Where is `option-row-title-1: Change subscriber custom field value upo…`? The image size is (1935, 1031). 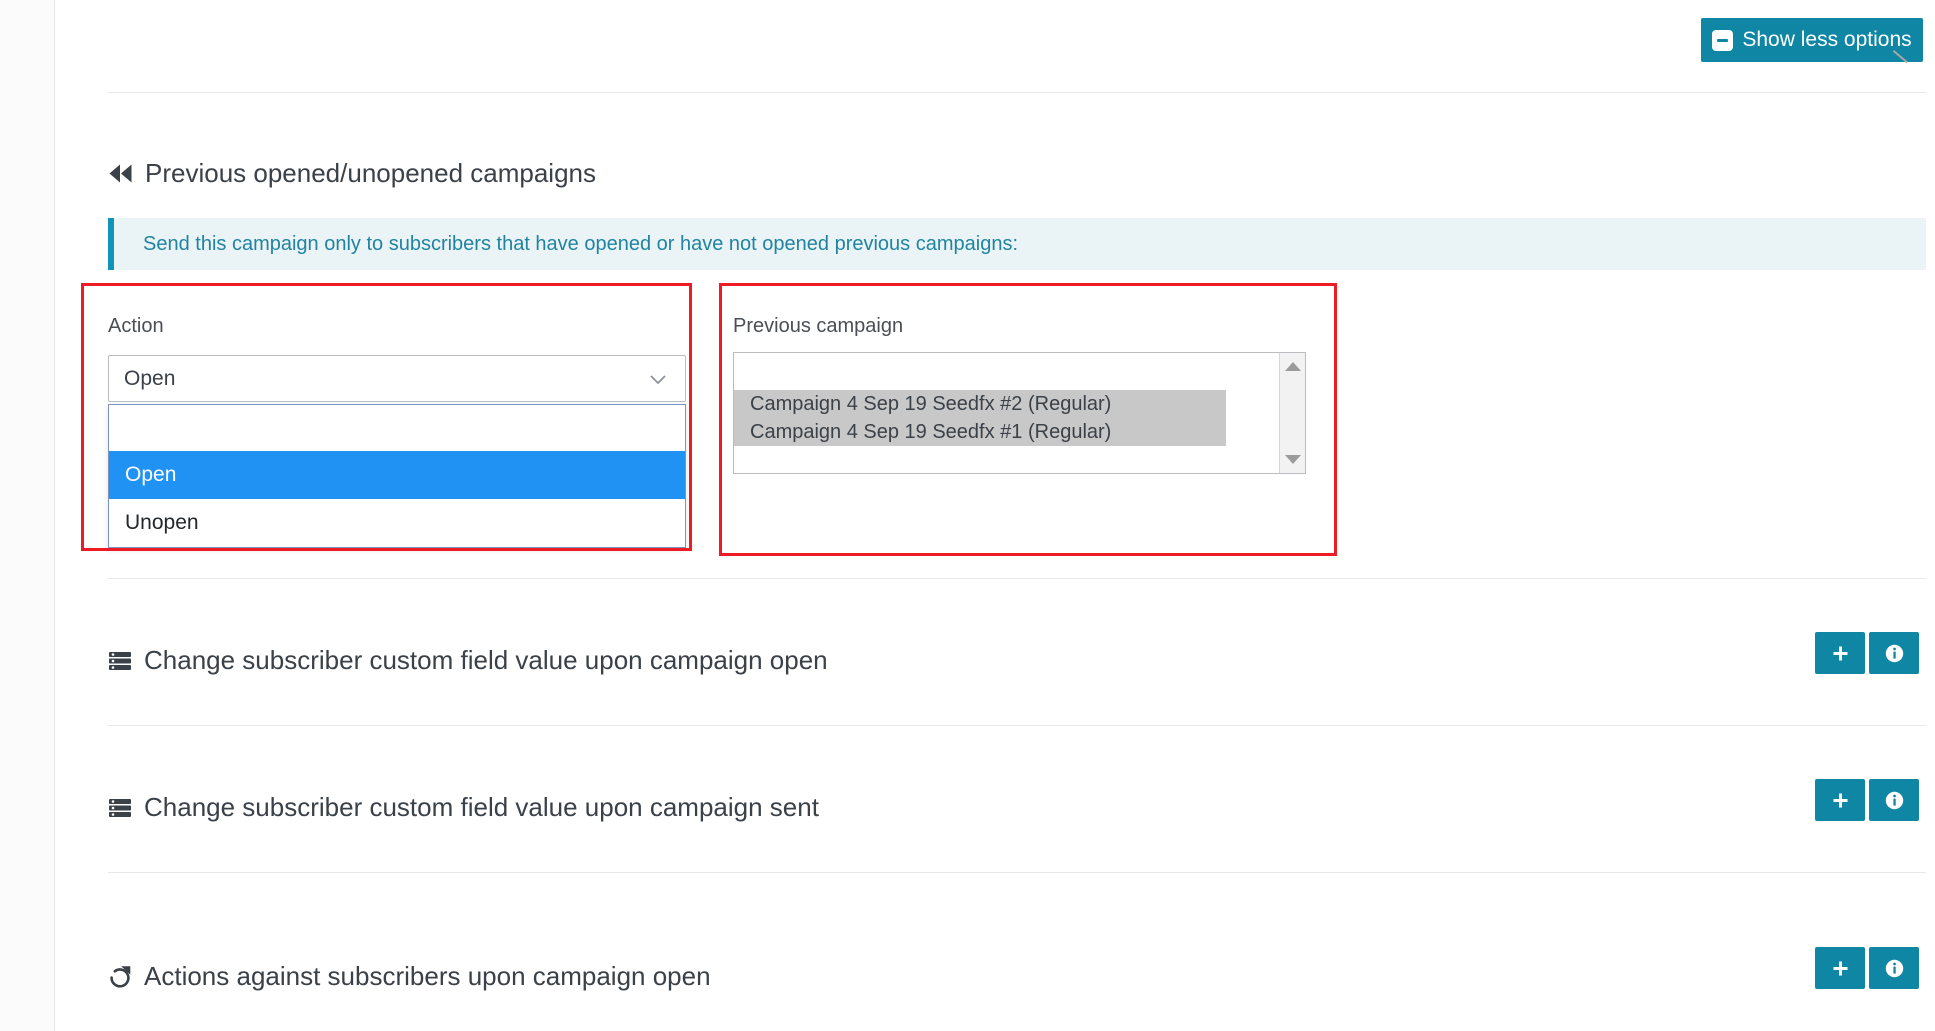
option-row-title-1: Change subscriber custom field value upo… is located at coordinates (468, 660).